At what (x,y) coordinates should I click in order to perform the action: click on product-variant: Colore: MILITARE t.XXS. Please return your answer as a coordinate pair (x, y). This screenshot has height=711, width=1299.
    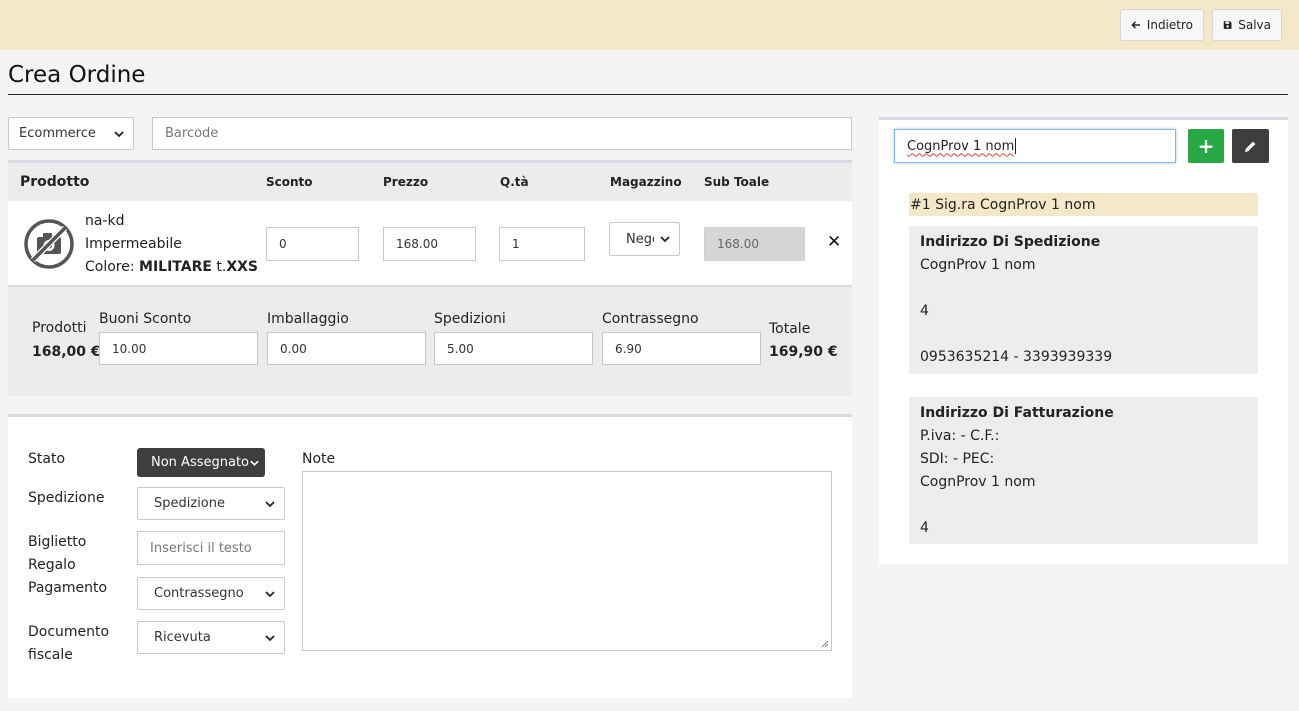
    Looking at the image, I should click on (171, 267).